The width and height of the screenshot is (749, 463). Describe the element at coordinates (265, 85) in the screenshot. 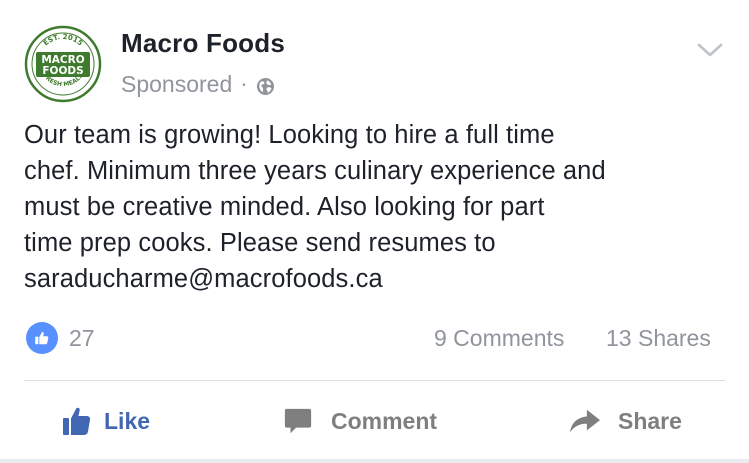

I see `globe-icon` at that location.